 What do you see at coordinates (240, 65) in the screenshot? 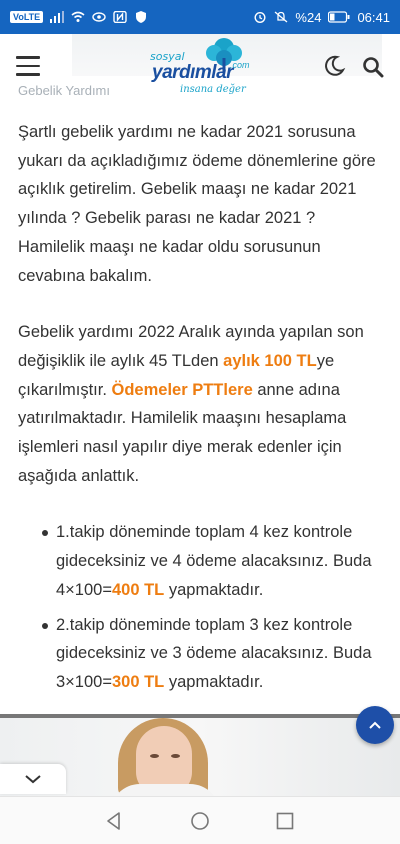
I see `logo-domain: .com` at bounding box center [240, 65].